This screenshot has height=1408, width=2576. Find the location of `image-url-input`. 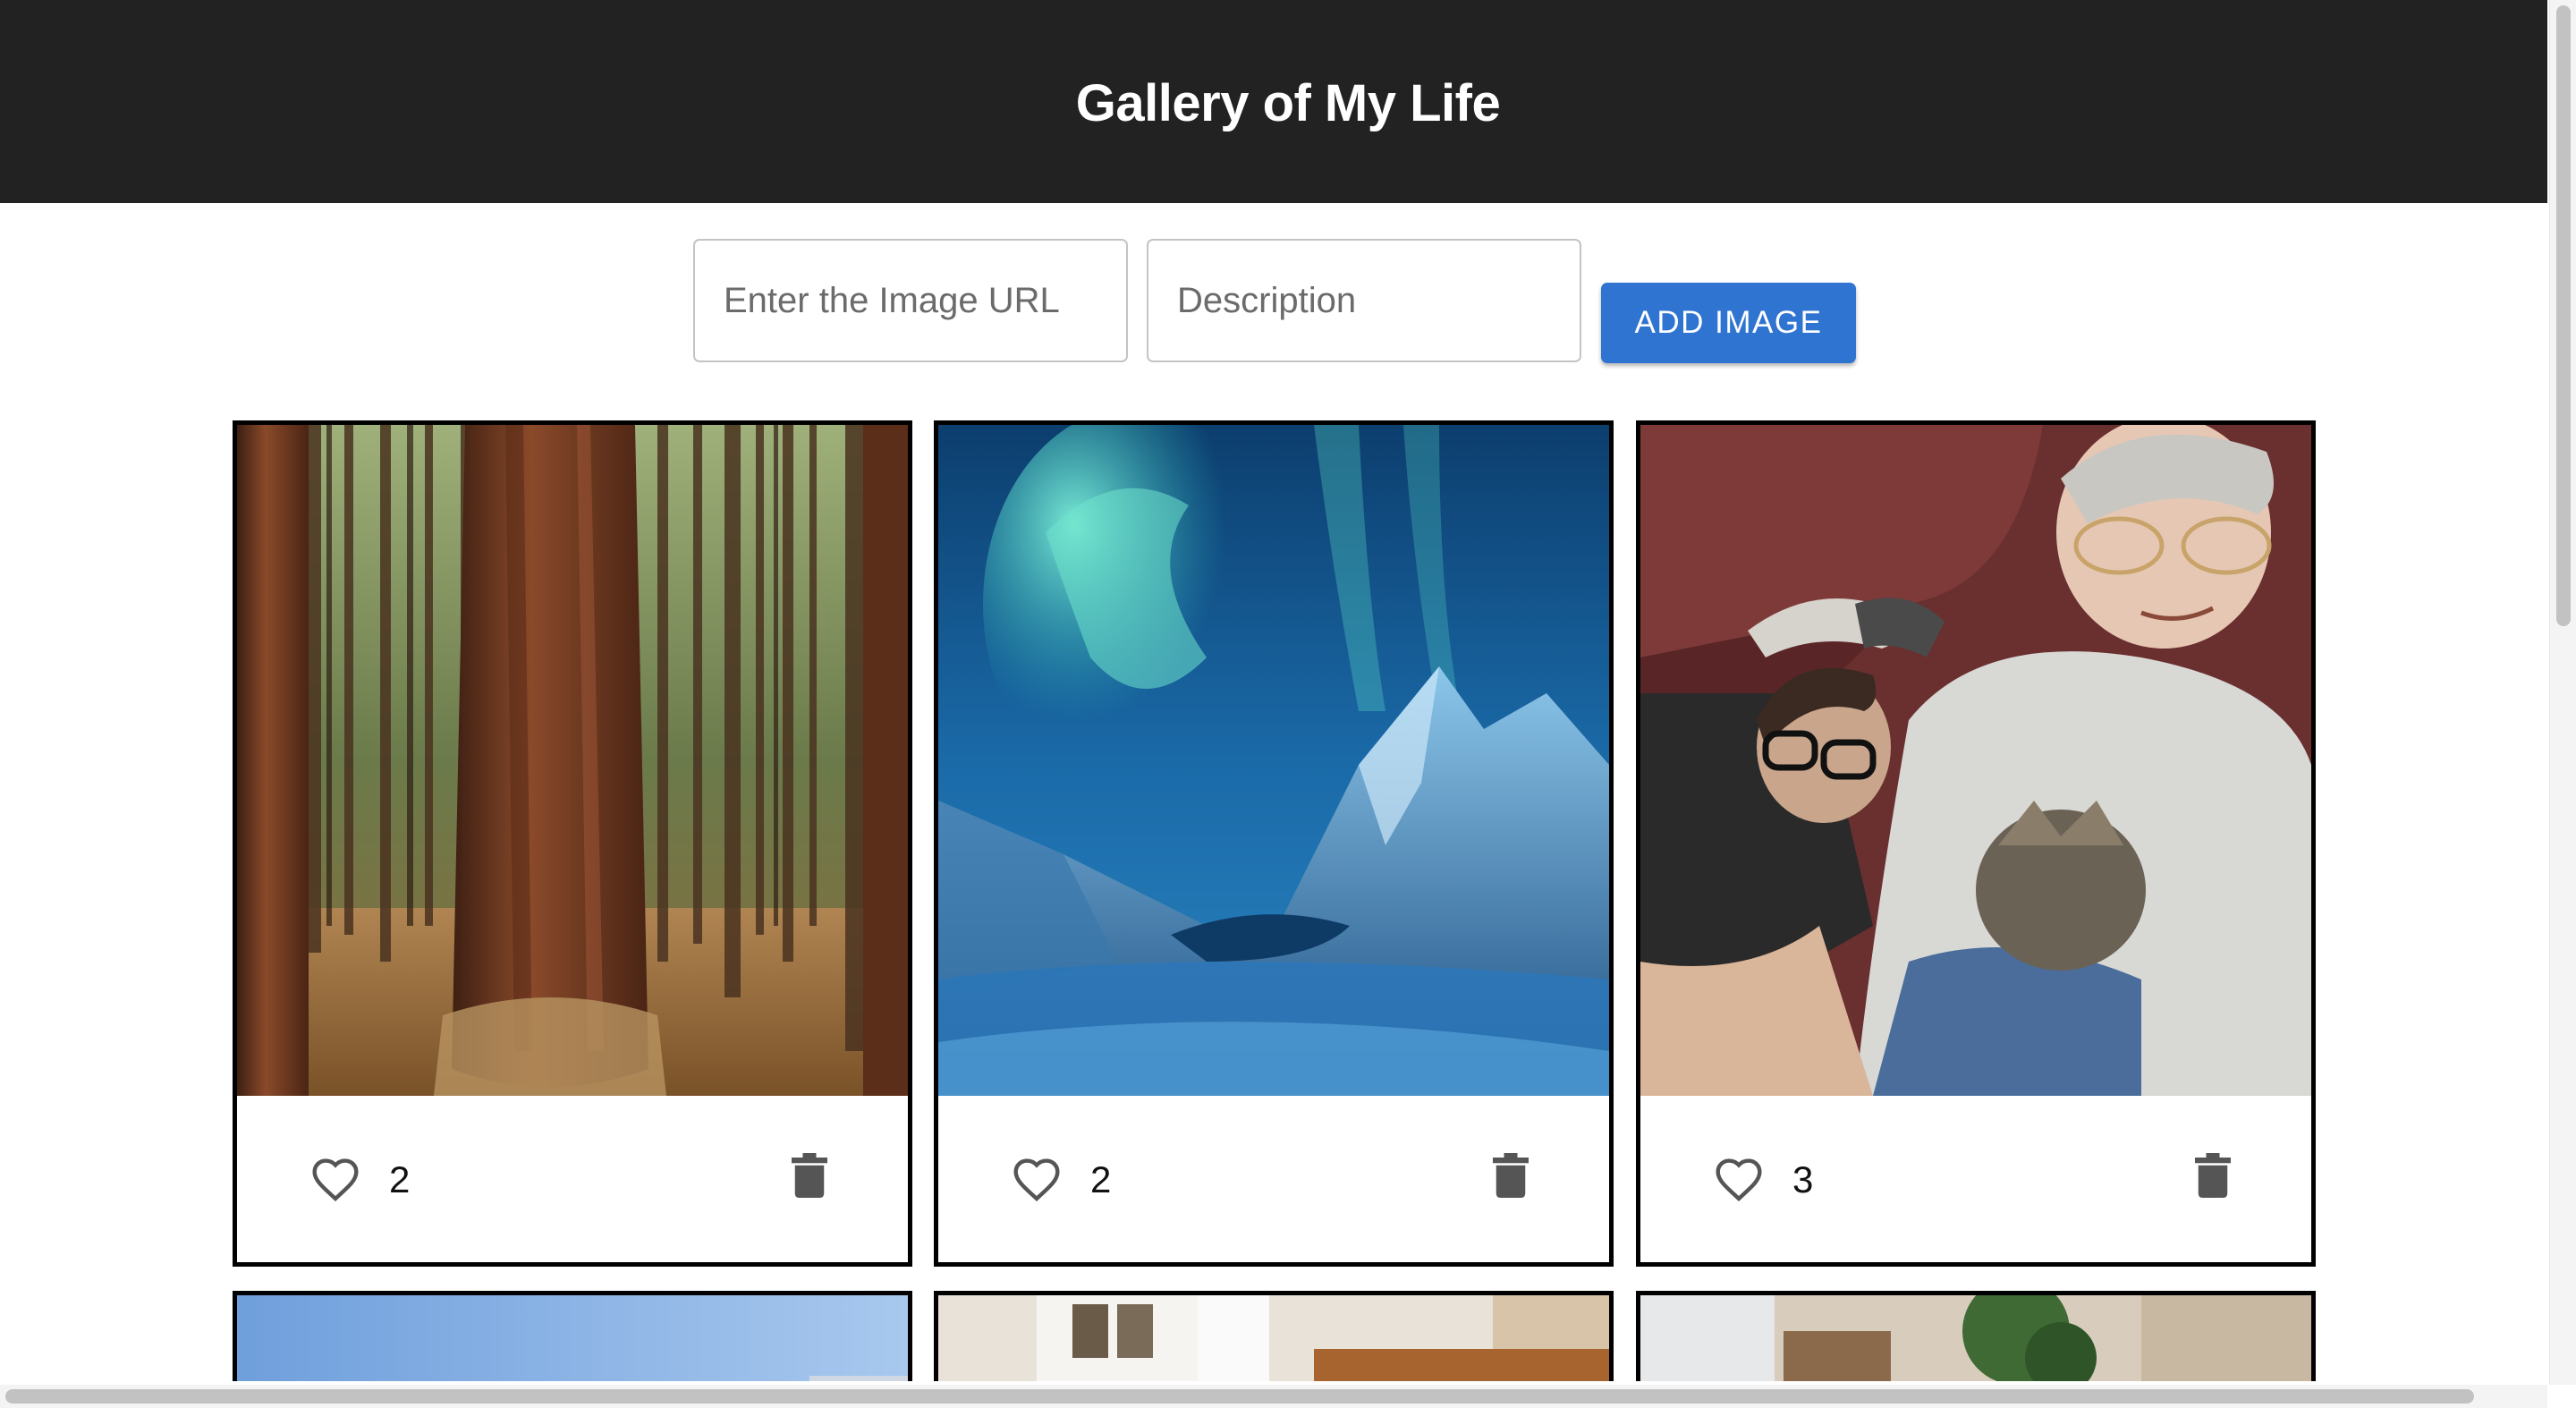

image-url-input is located at coordinates (910, 300).